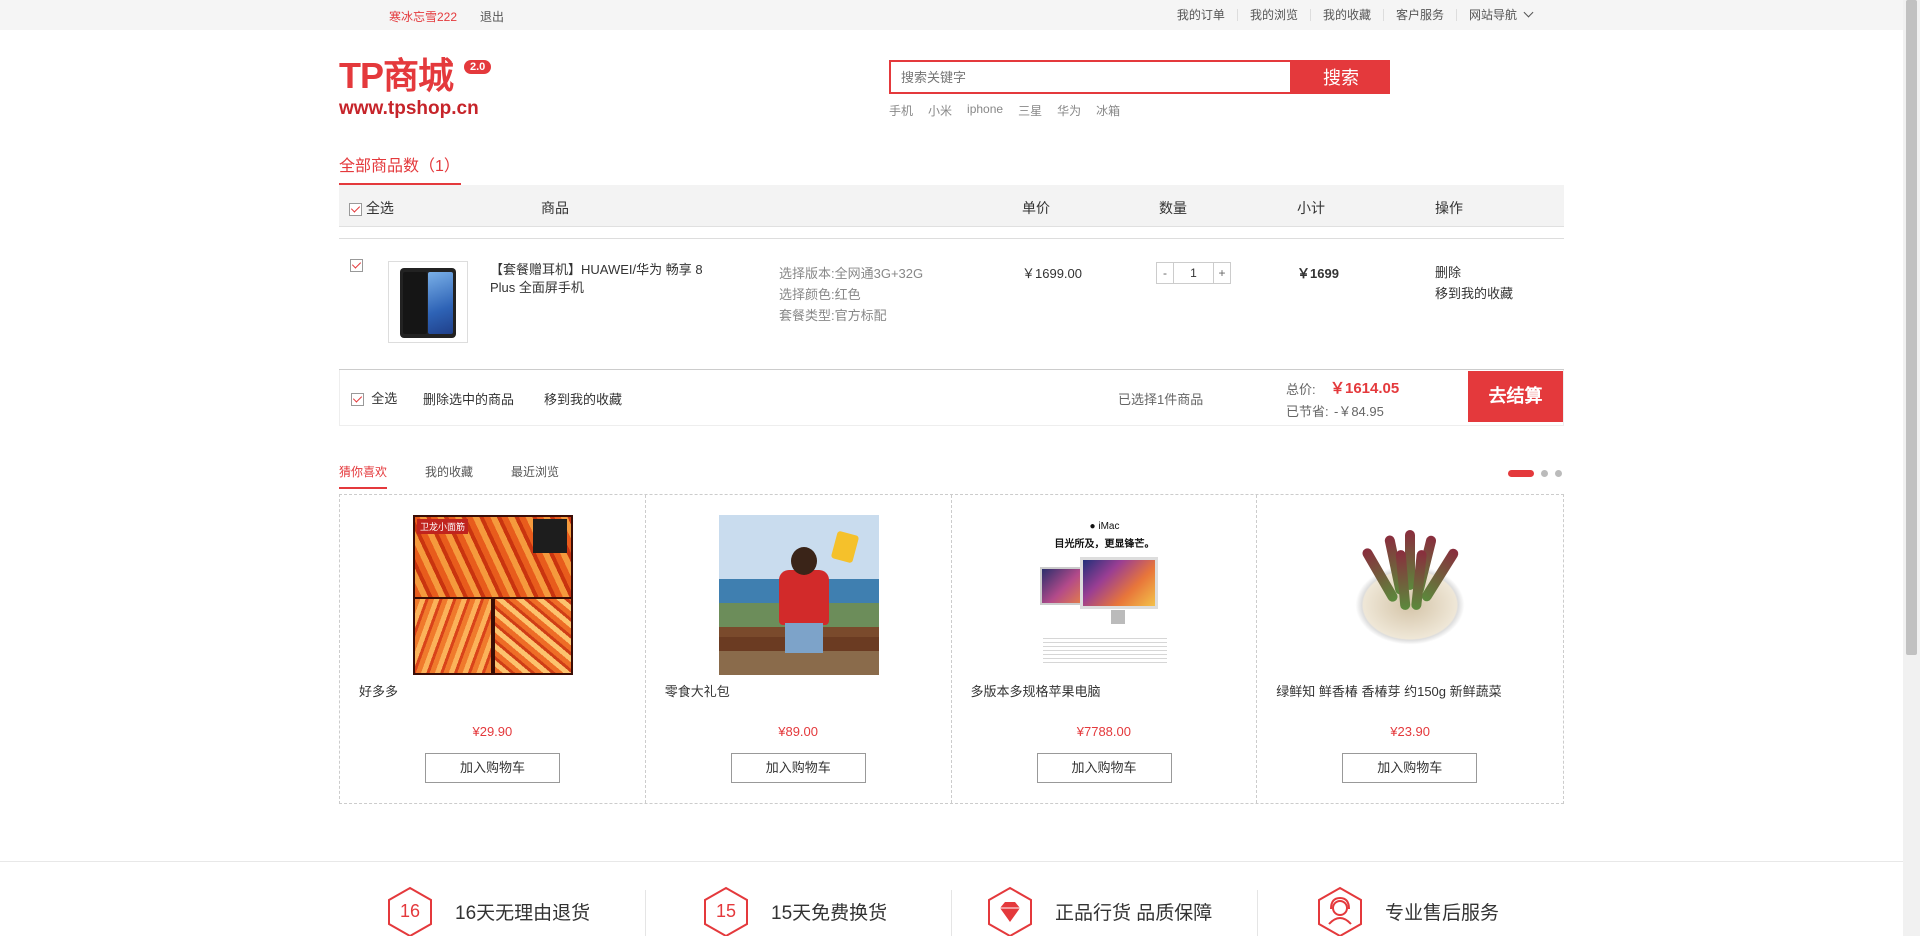 The image size is (1920, 936). What do you see at coordinates (1090, 77) in the screenshot?
I see `search-input` at bounding box center [1090, 77].